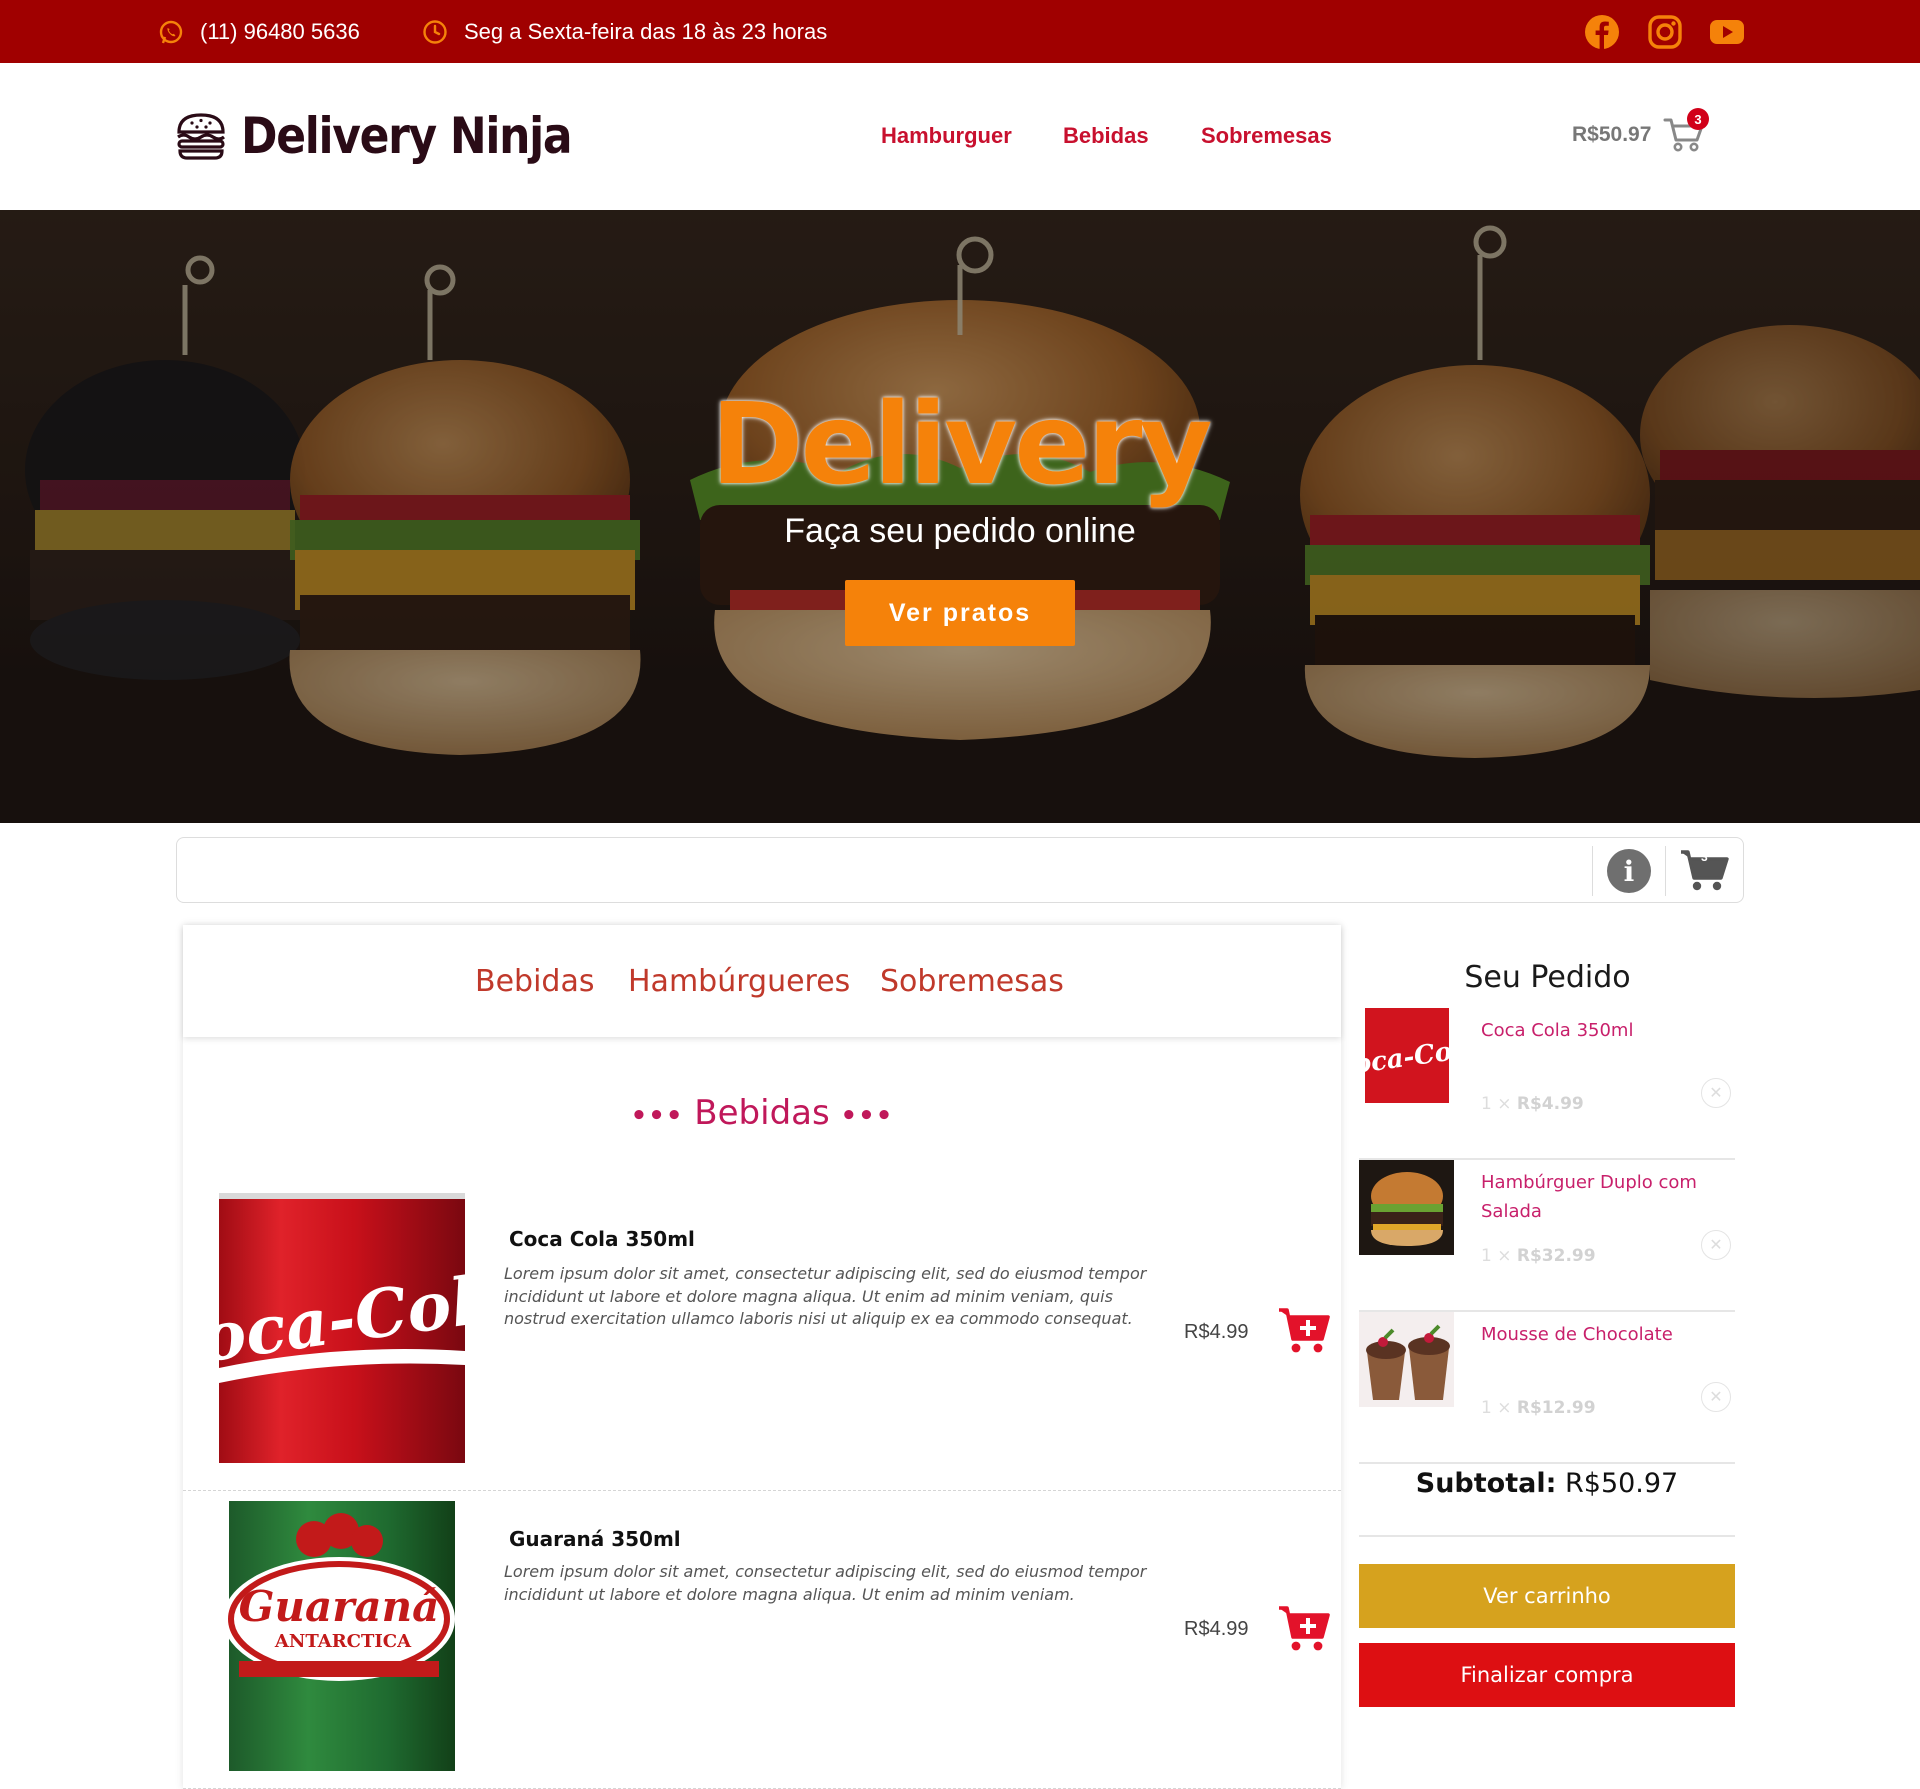 Image resolution: width=1920 pixels, height=1789 pixels. Describe the element at coordinates (1611, 135) in the screenshot. I see `header-cart-total: R$50.97` at that location.